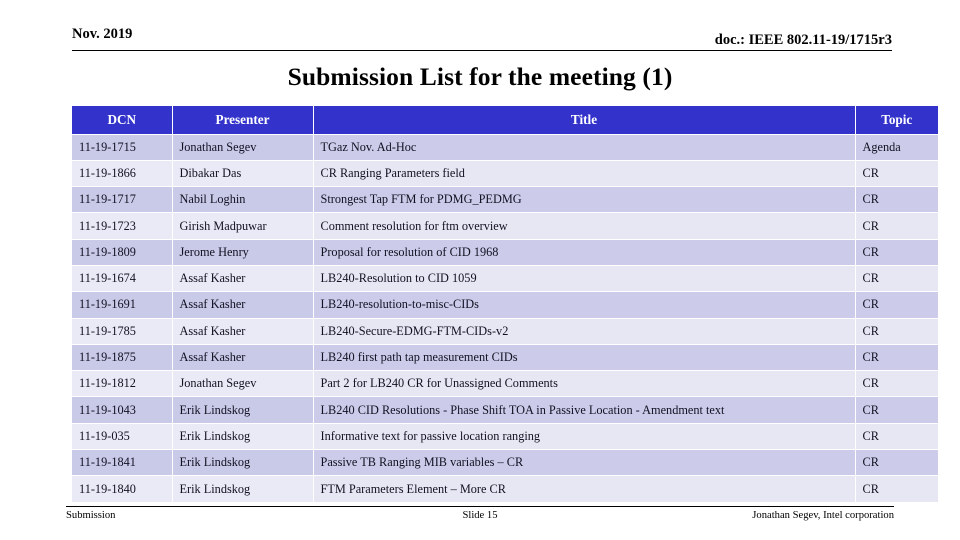 The width and height of the screenshot is (960, 540). Describe the element at coordinates (584, 331) in the screenshot. I see `cell-title: LB240-Secure-EDMG-FTM-CIDs-v2` at that location.